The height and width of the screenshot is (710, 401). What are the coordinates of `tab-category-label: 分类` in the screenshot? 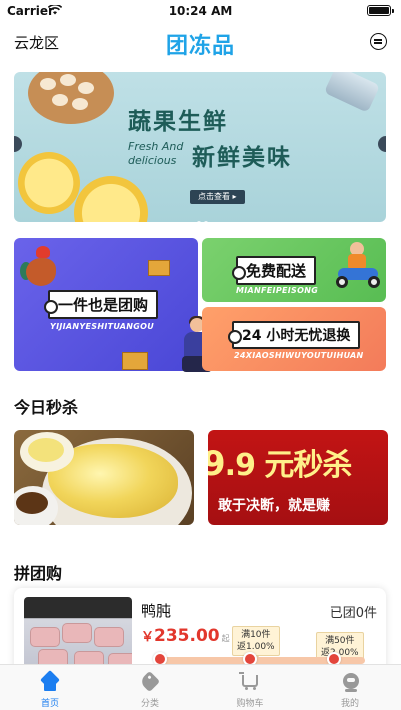 It's located at (149, 704).